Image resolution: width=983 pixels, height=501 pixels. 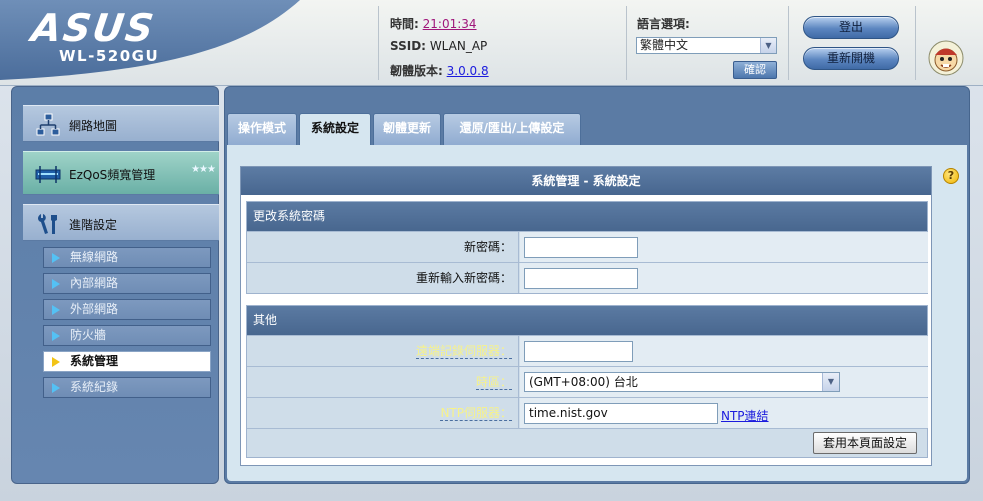 I want to click on sidebar-item-ezqos: EzQoS頻寬管理 ★★★, so click(x=121, y=173).